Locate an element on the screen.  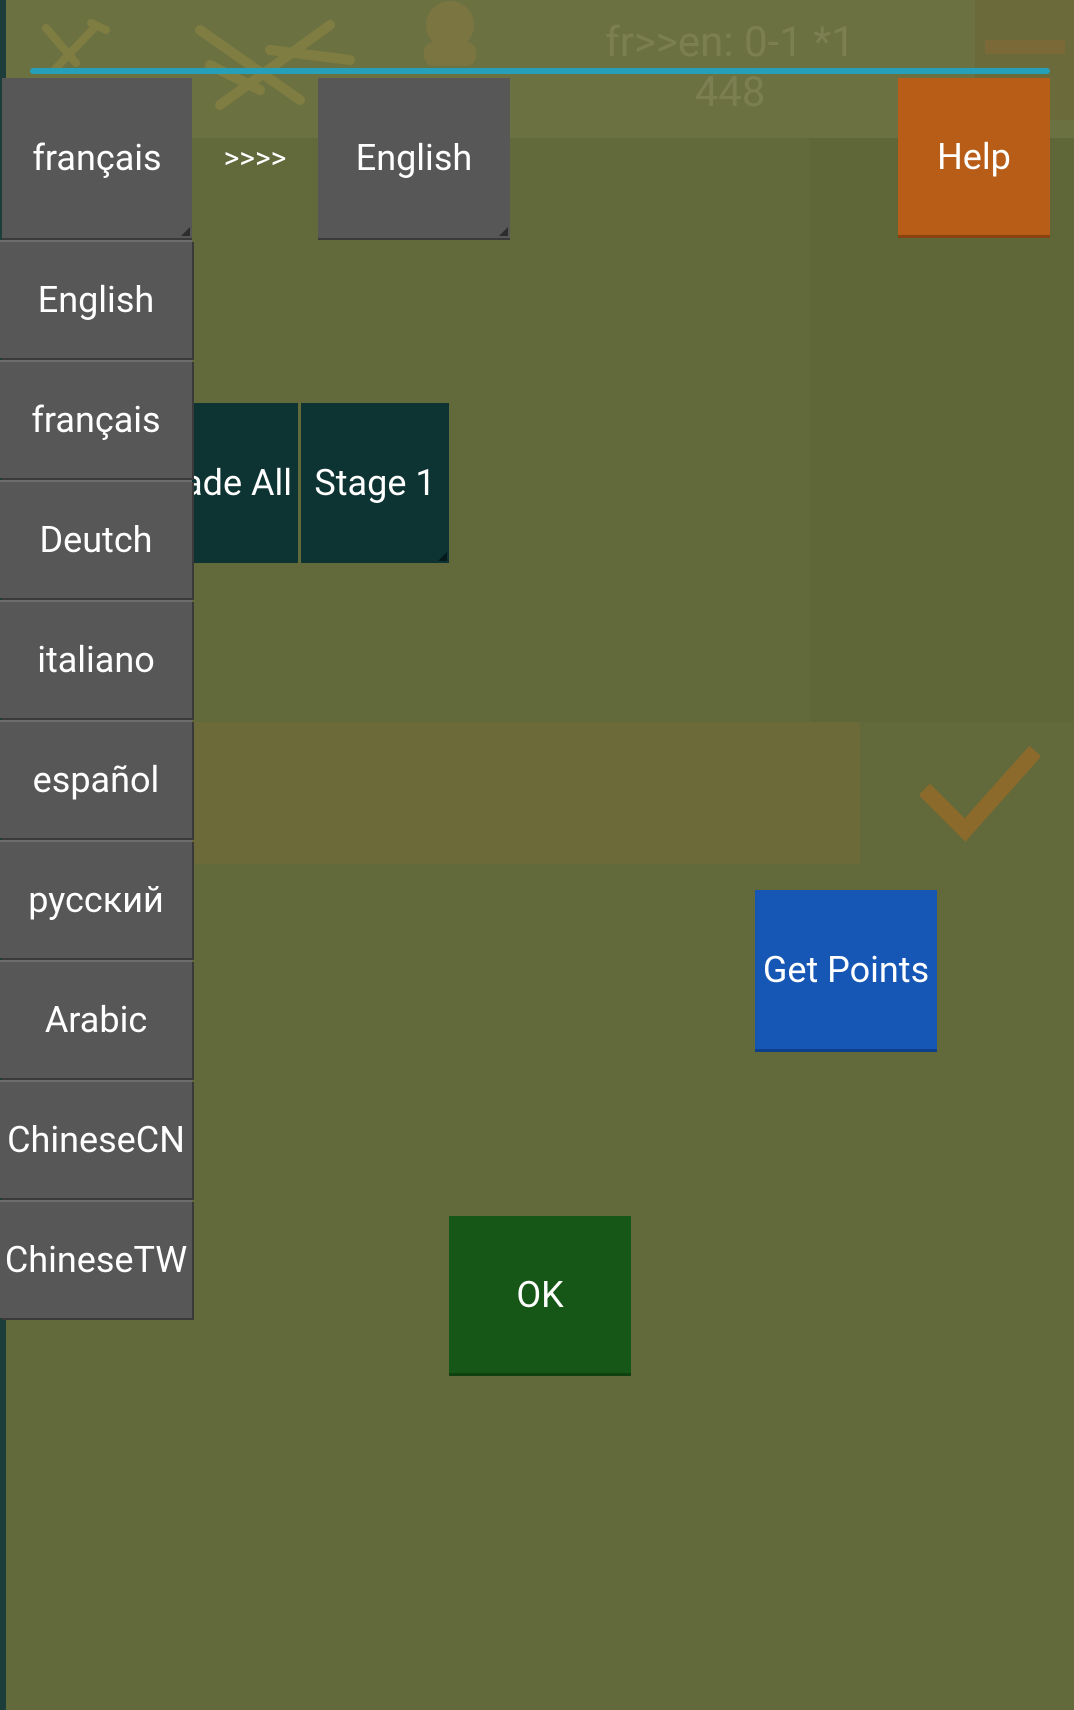
dropdown-item-arabic: Arabic is located at coordinates (96, 1019).